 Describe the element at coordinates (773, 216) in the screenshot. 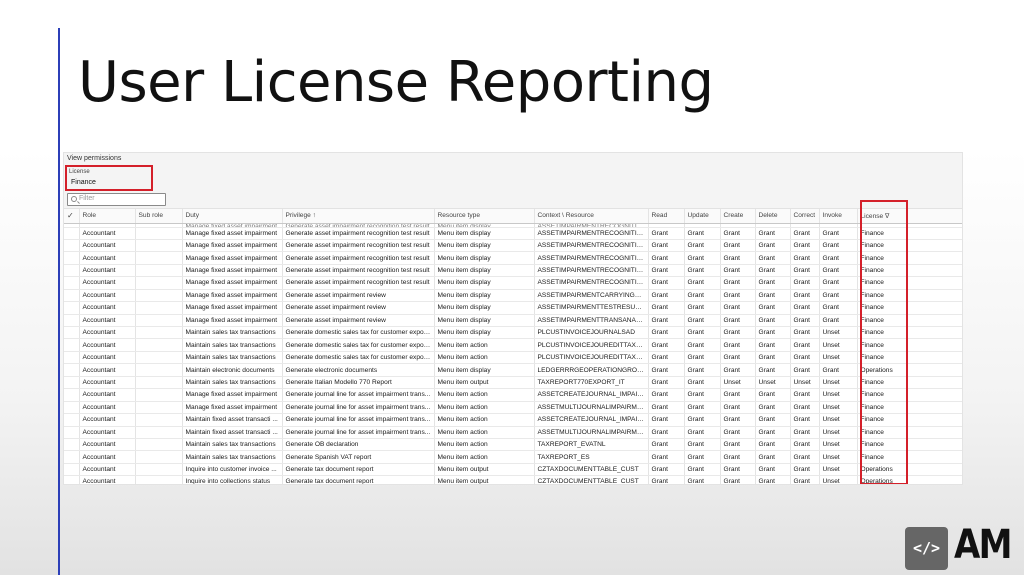

I see `column-header: Delete` at that location.